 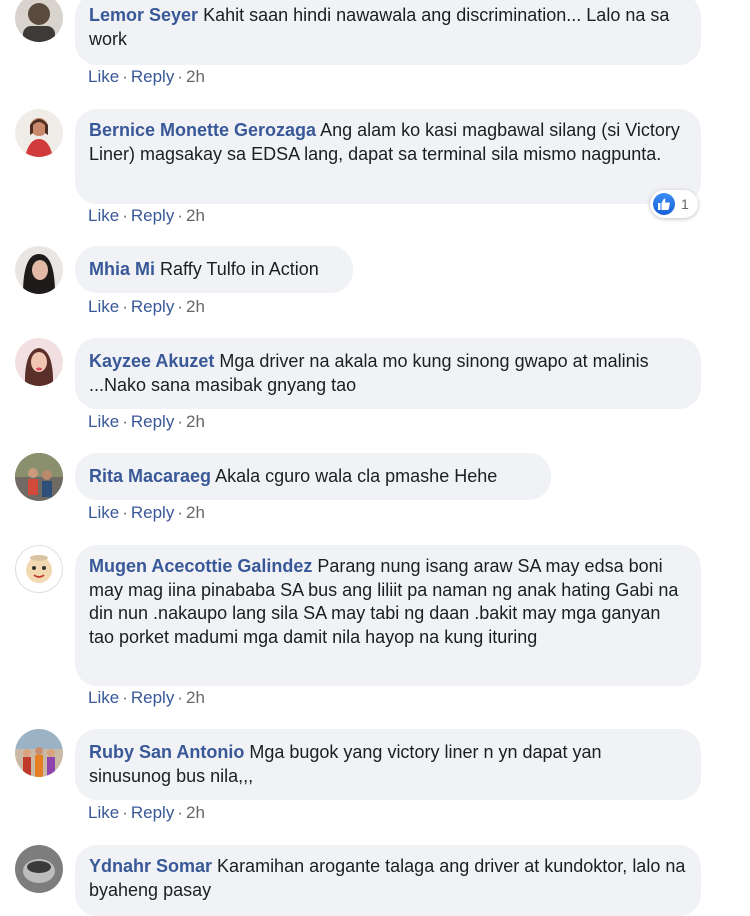 I want to click on comment-author: Kayzee Akuzet, so click(x=151, y=361).